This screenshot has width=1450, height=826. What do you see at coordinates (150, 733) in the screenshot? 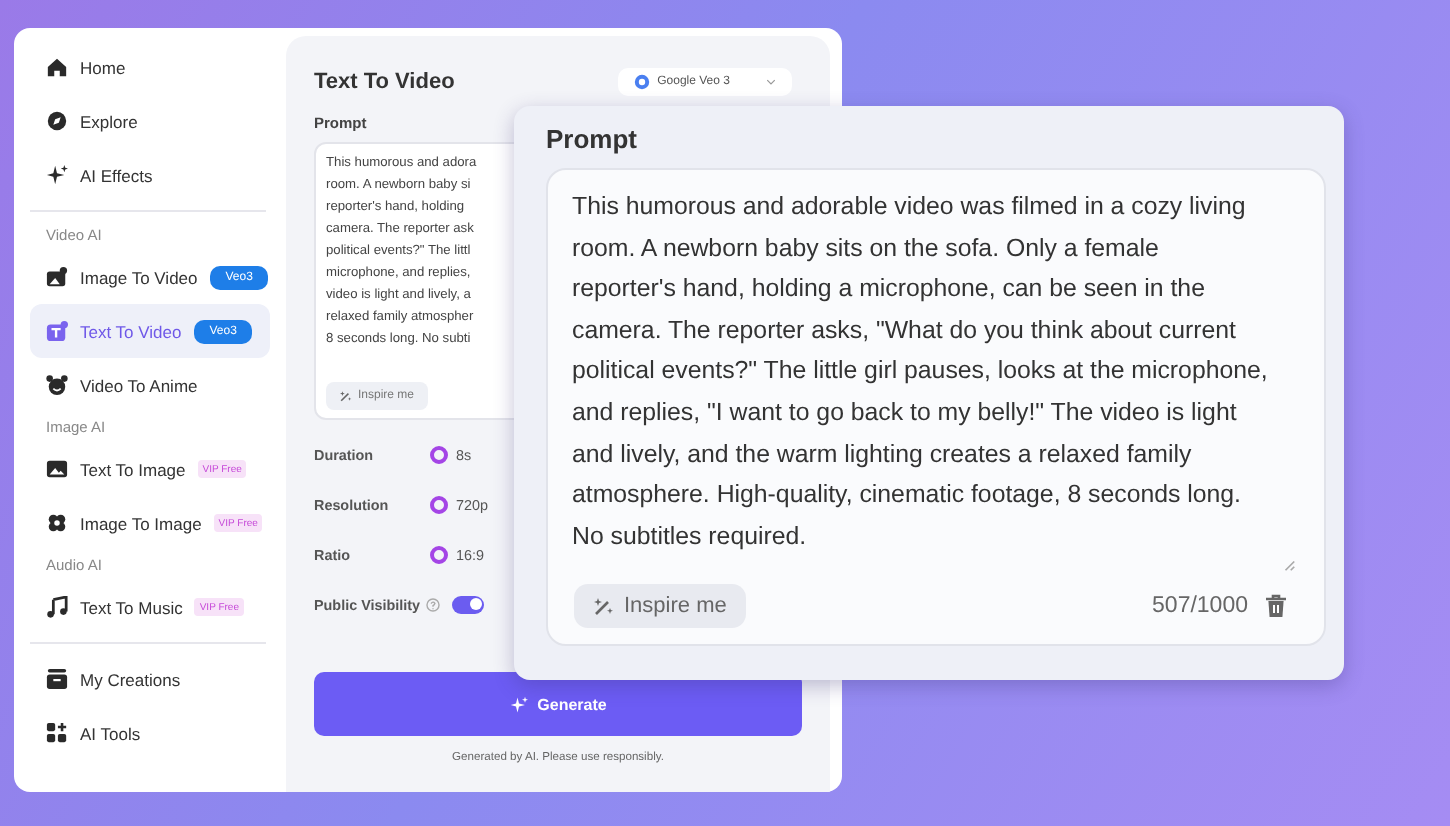
I see `sidebar-item: AI Tools` at bounding box center [150, 733].